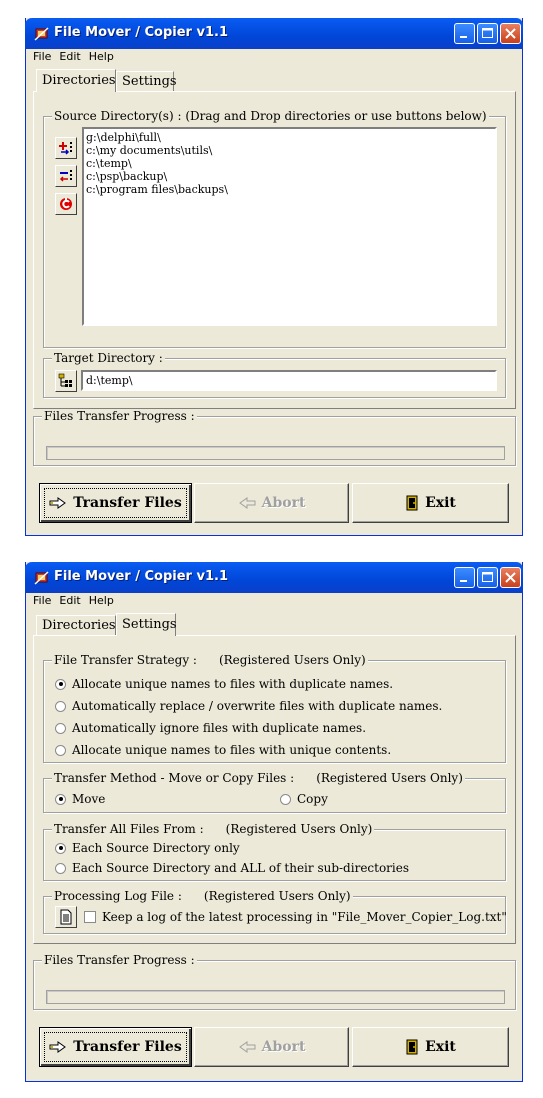  Describe the element at coordinates (147, 848) in the screenshot. I see `from-source-only-option: Each Source Directory only` at that location.